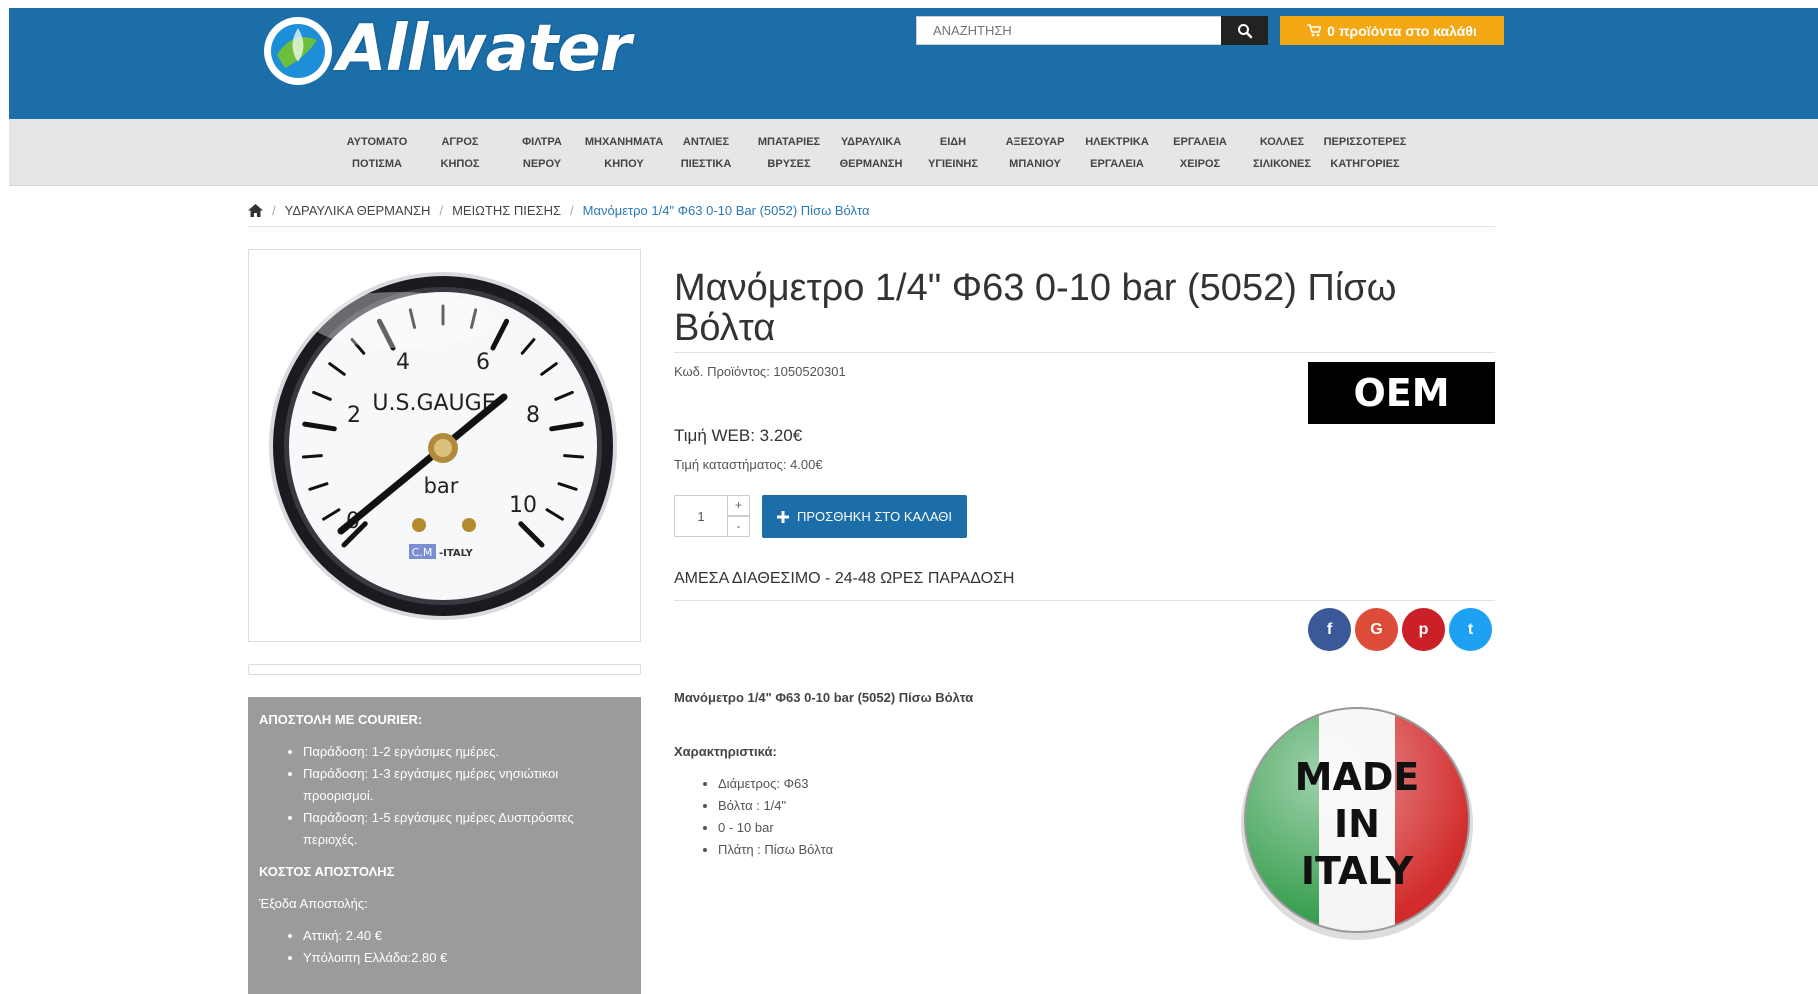 The height and width of the screenshot is (994, 1818). What do you see at coordinates (533, 415) in the screenshot?
I see `gauge-tick-label: 8` at bounding box center [533, 415].